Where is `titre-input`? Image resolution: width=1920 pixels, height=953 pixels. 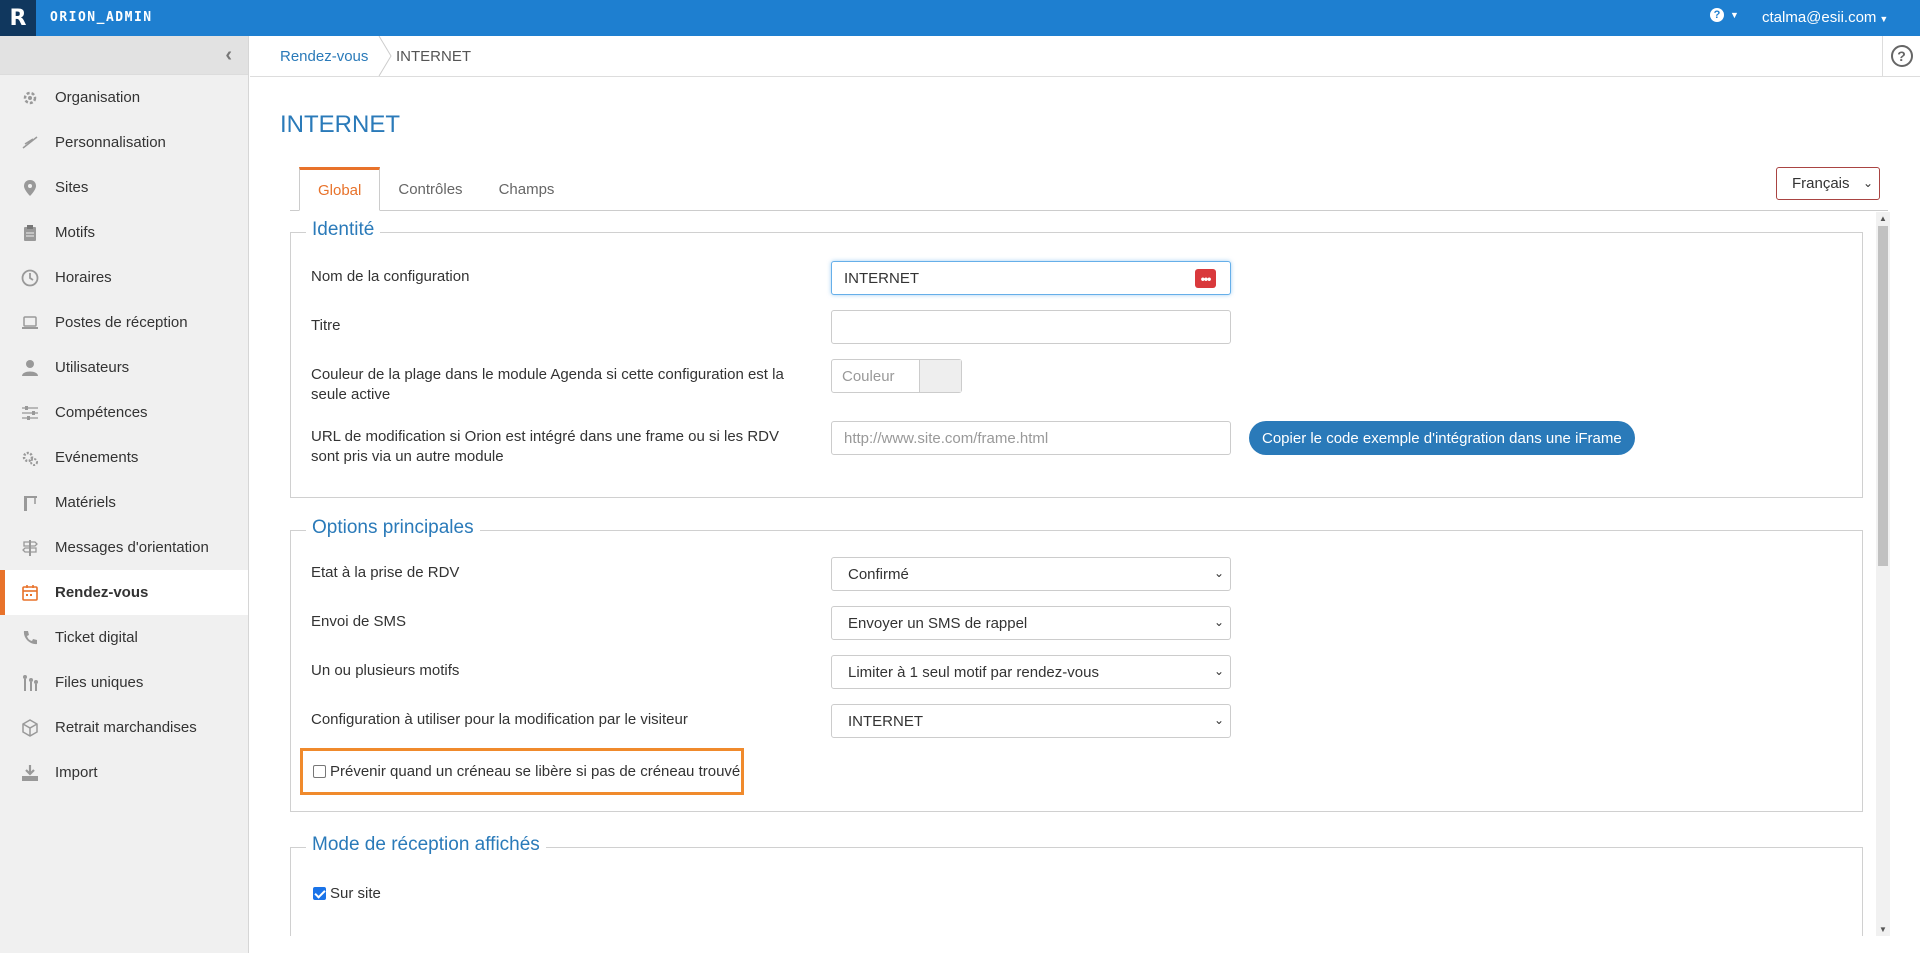 titre-input is located at coordinates (1031, 327).